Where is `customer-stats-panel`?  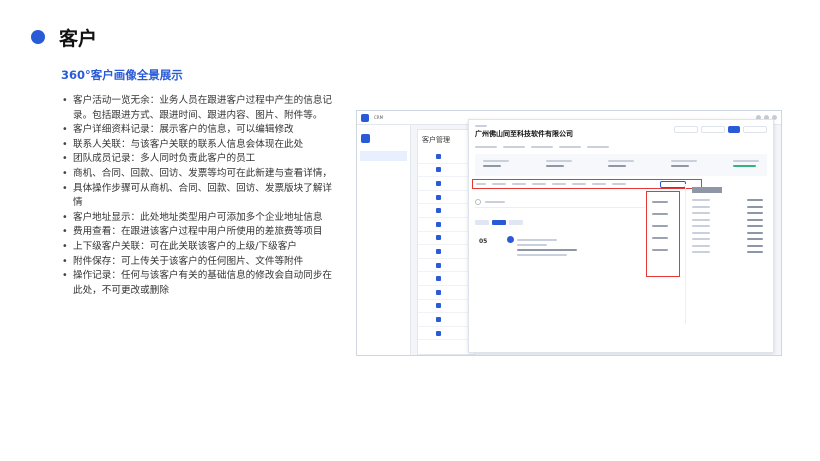 customer-stats-panel is located at coordinates (727, 254).